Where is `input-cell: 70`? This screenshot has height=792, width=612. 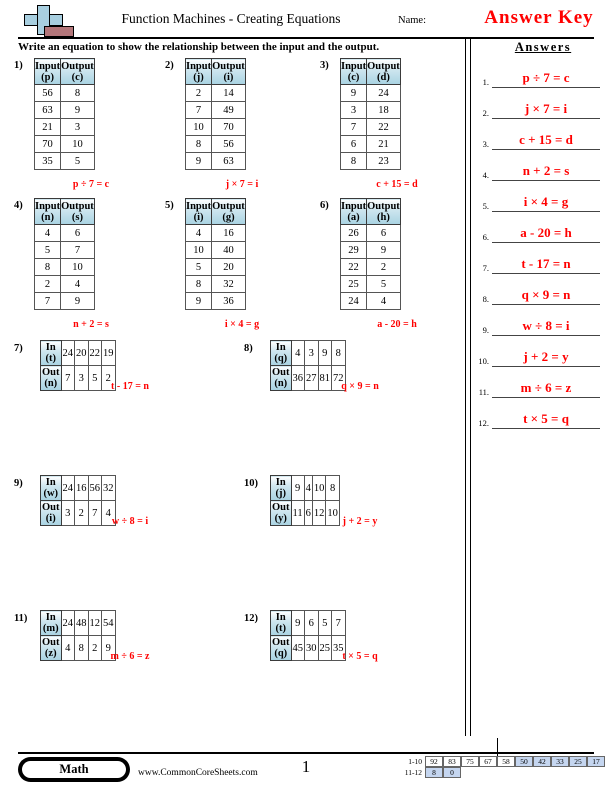 input-cell: 70 is located at coordinates (47, 144).